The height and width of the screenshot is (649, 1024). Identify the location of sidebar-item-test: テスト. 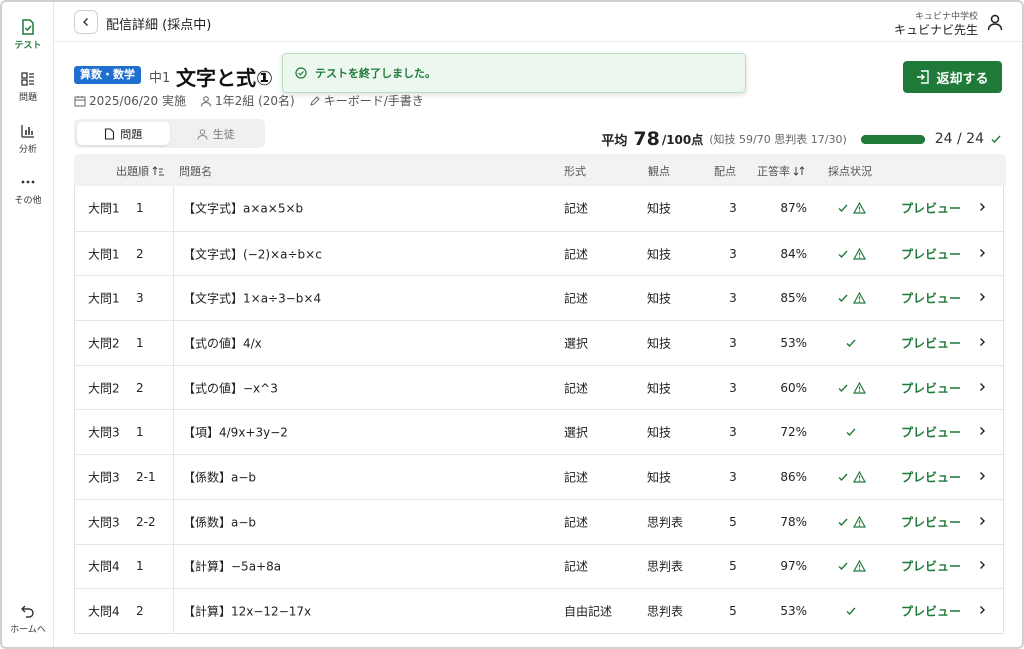
(28, 34).